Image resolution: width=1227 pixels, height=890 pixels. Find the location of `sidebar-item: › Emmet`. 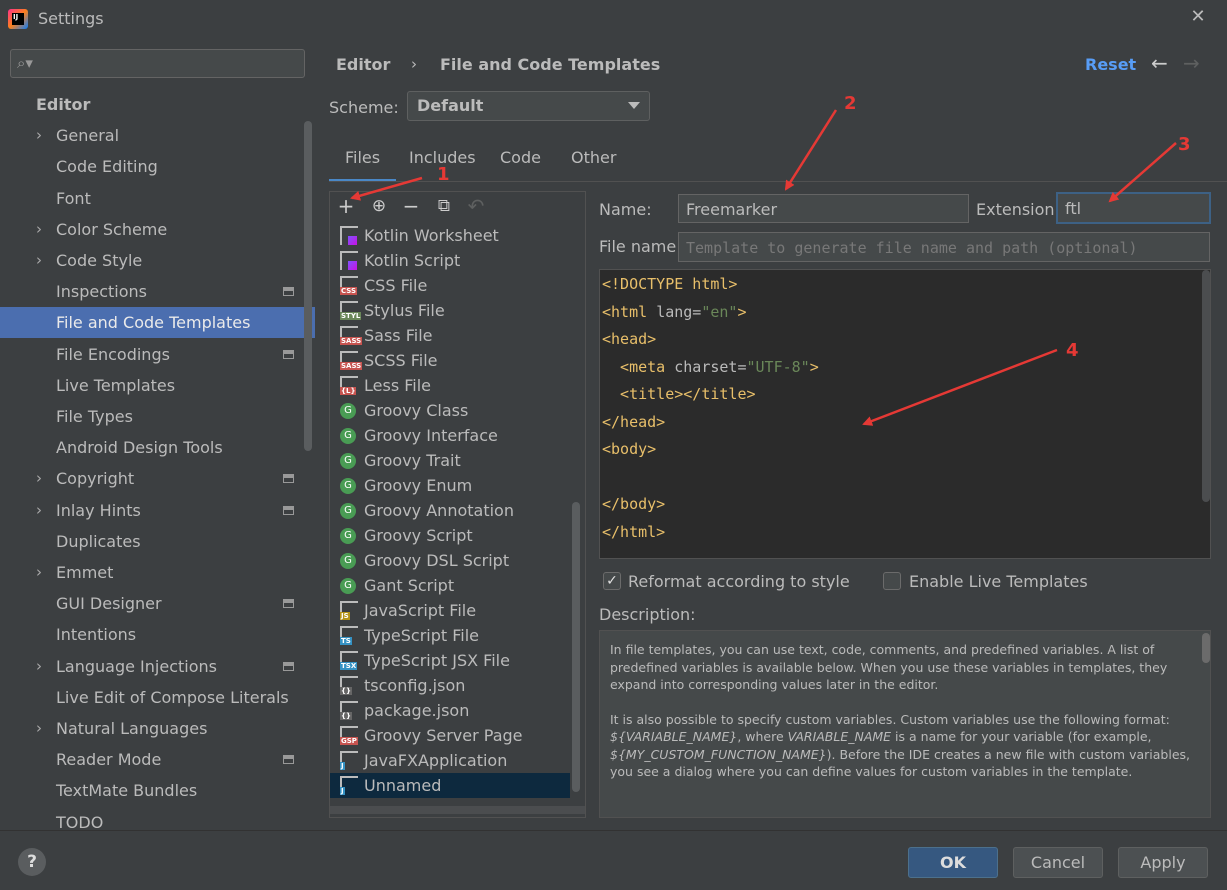

sidebar-item: › Emmet is located at coordinates (150, 572).